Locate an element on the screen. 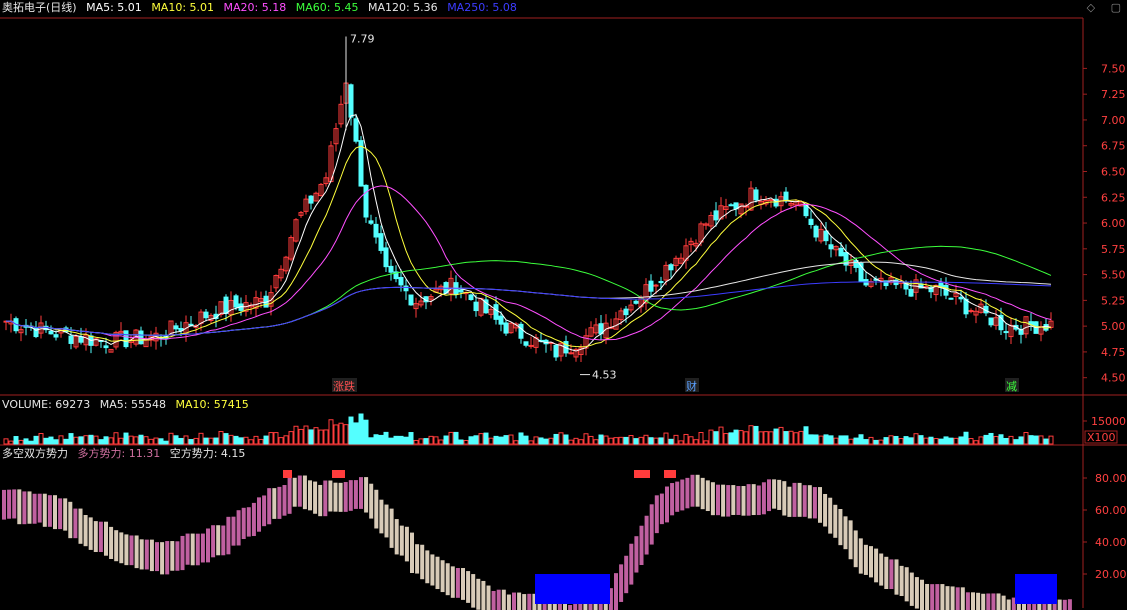 Image resolution: width=1127 pixels, height=610 pixels. restore-icon: ▢ is located at coordinates (1116, 7).